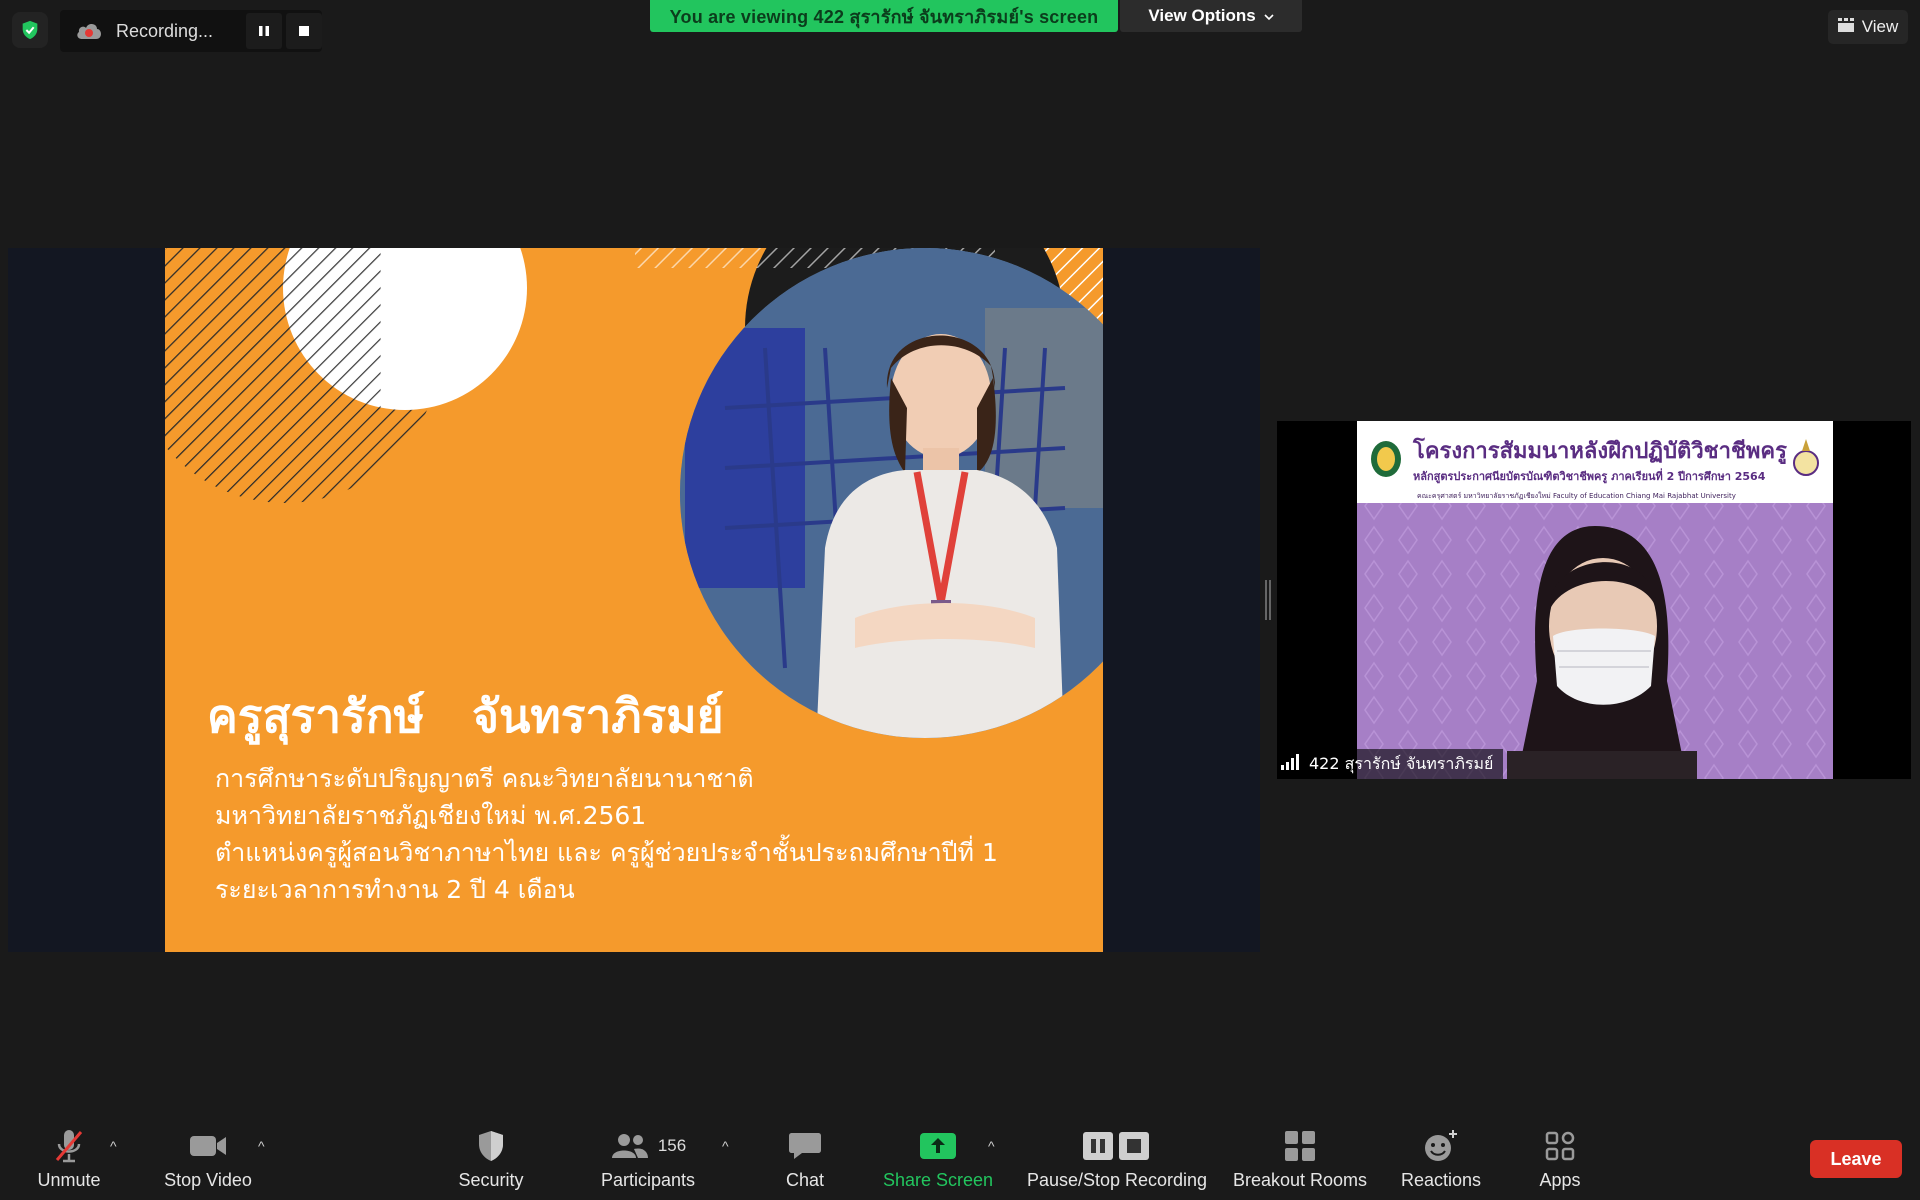 Image resolution: width=1920 pixels, height=1200 pixels. I want to click on cloud-recording-icon, so click(89, 32).